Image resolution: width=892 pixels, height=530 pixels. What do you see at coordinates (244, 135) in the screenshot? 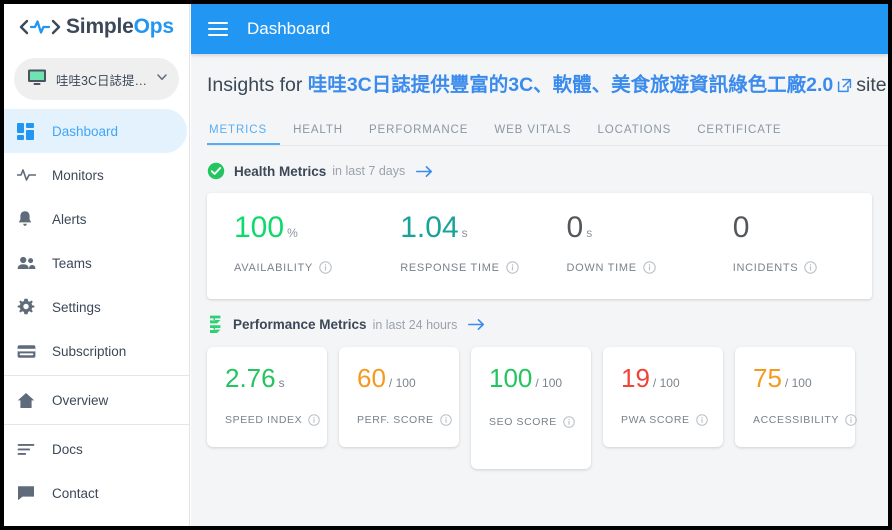
I see `tab-metrics: METRICS` at bounding box center [244, 135].